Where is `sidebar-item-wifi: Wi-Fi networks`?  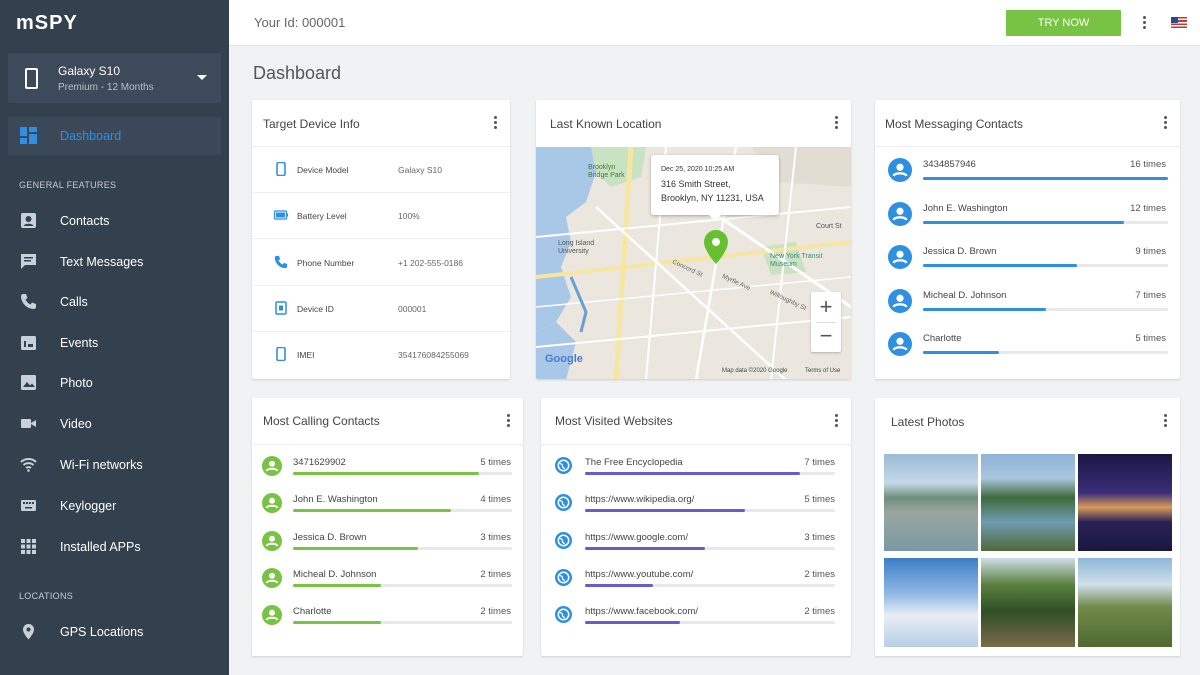
sidebar-item-wifi: Wi-Fi networks is located at coordinates (114, 465).